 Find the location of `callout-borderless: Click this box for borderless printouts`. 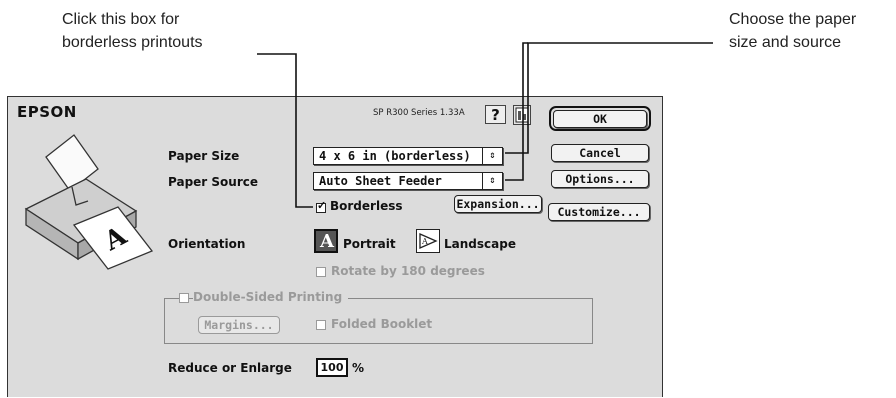

callout-borderless: Click this box for borderless printouts is located at coordinates (132, 31).